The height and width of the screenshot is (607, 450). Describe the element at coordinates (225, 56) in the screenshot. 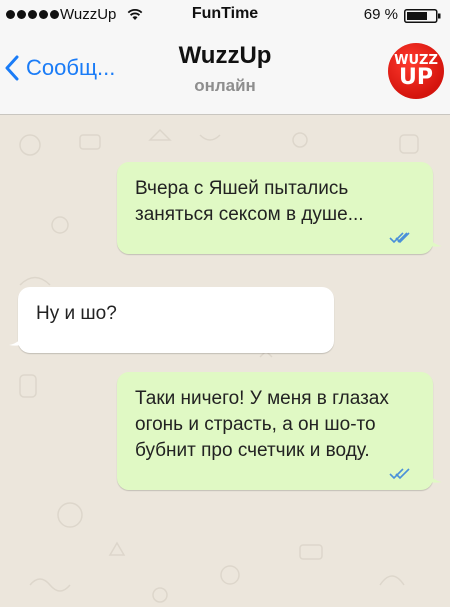

I see `chat-title: WuzzUp` at that location.